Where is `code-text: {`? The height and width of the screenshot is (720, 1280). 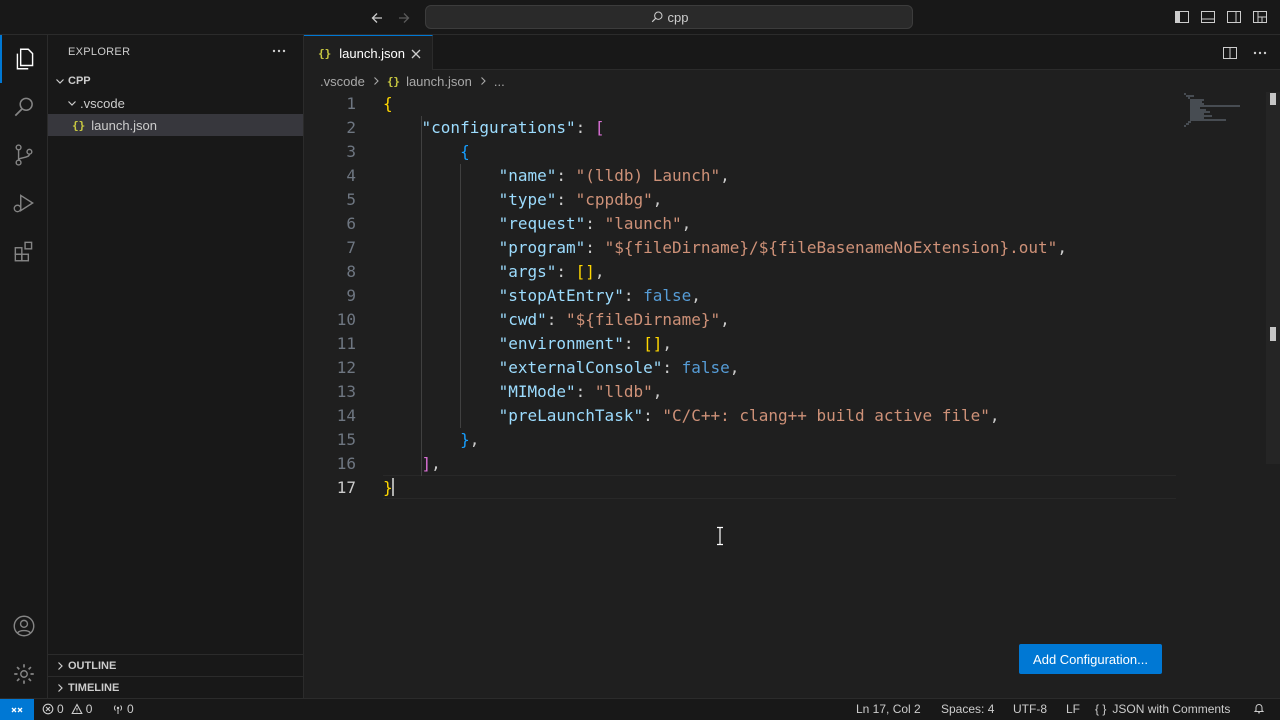
code-text: { is located at coordinates (426, 152).